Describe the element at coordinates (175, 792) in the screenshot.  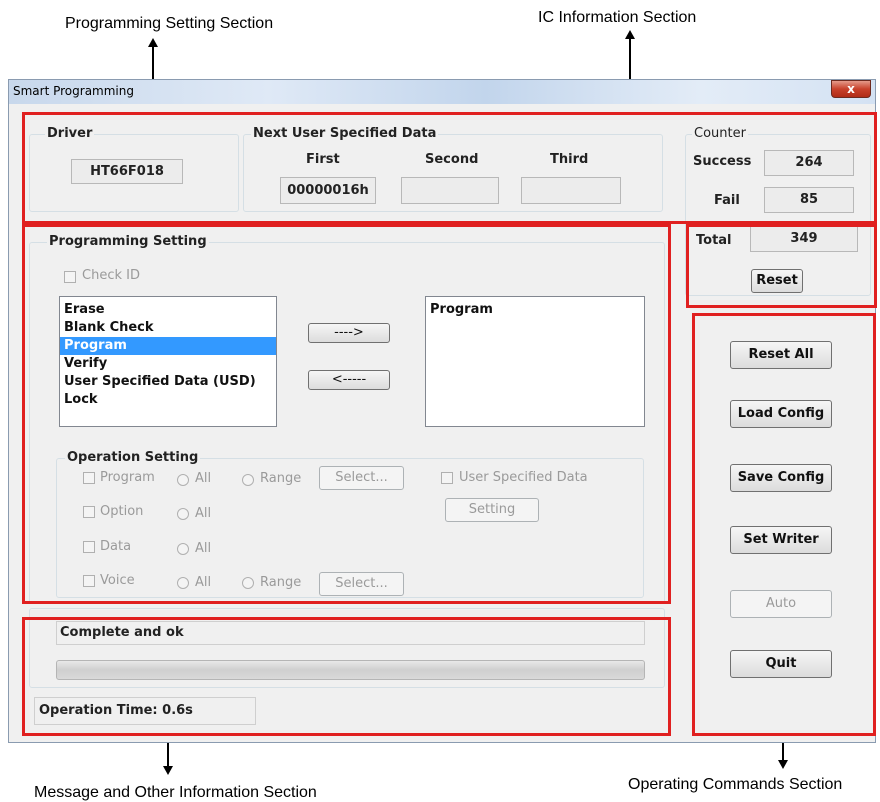
I see `annotation-message-section: Message and Other Information Section` at that location.